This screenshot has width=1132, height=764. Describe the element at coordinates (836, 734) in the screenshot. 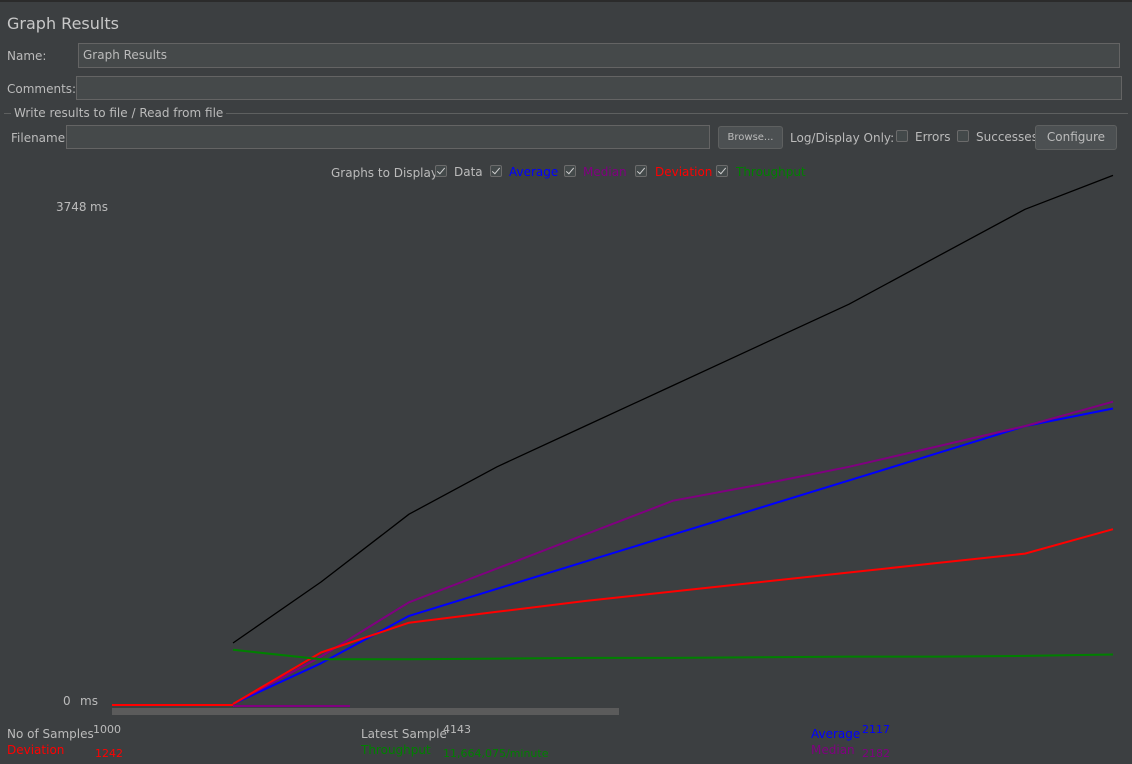

I see `average-stat-label: Average` at that location.